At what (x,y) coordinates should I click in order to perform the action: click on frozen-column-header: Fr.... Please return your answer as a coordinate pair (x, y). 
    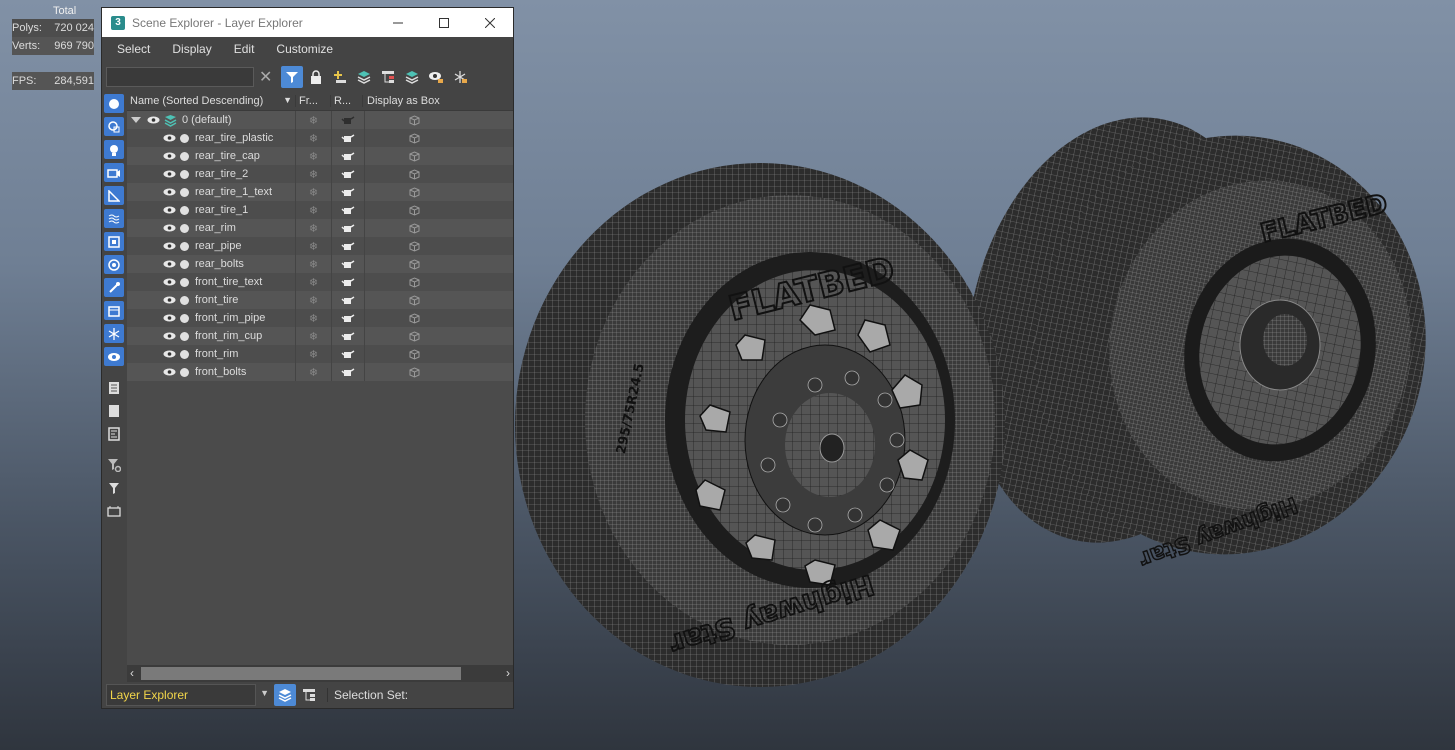
    Looking at the image, I should click on (312, 101).